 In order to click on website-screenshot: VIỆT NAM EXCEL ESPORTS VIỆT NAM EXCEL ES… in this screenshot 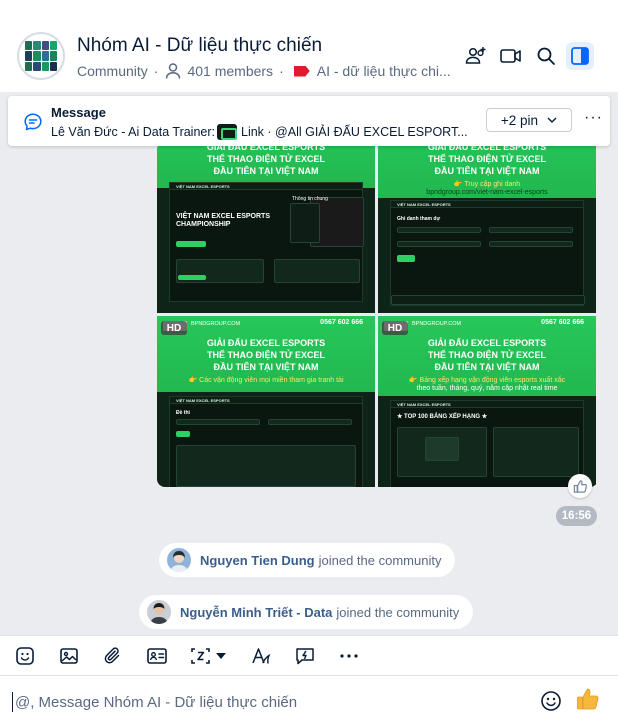, I will do `click(266, 242)`.